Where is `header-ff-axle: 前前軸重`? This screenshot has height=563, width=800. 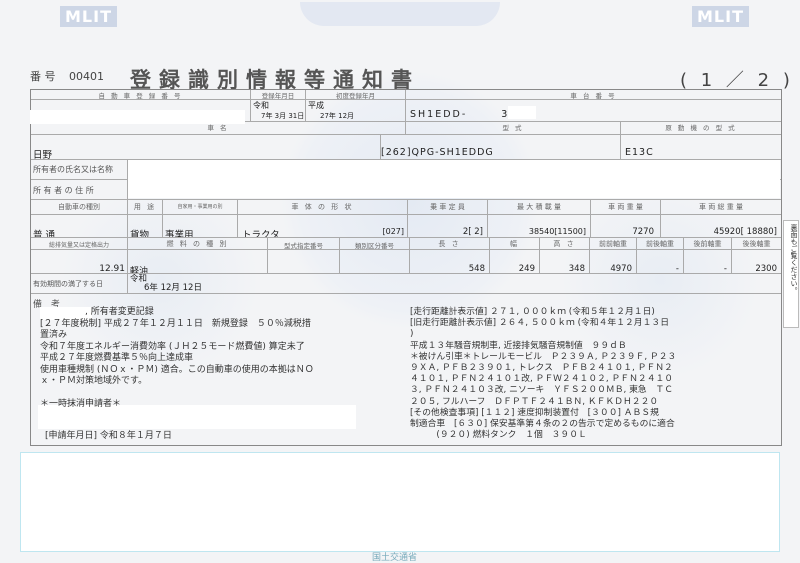 header-ff-axle: 前前軸重 is located at coordinates (613, 244).